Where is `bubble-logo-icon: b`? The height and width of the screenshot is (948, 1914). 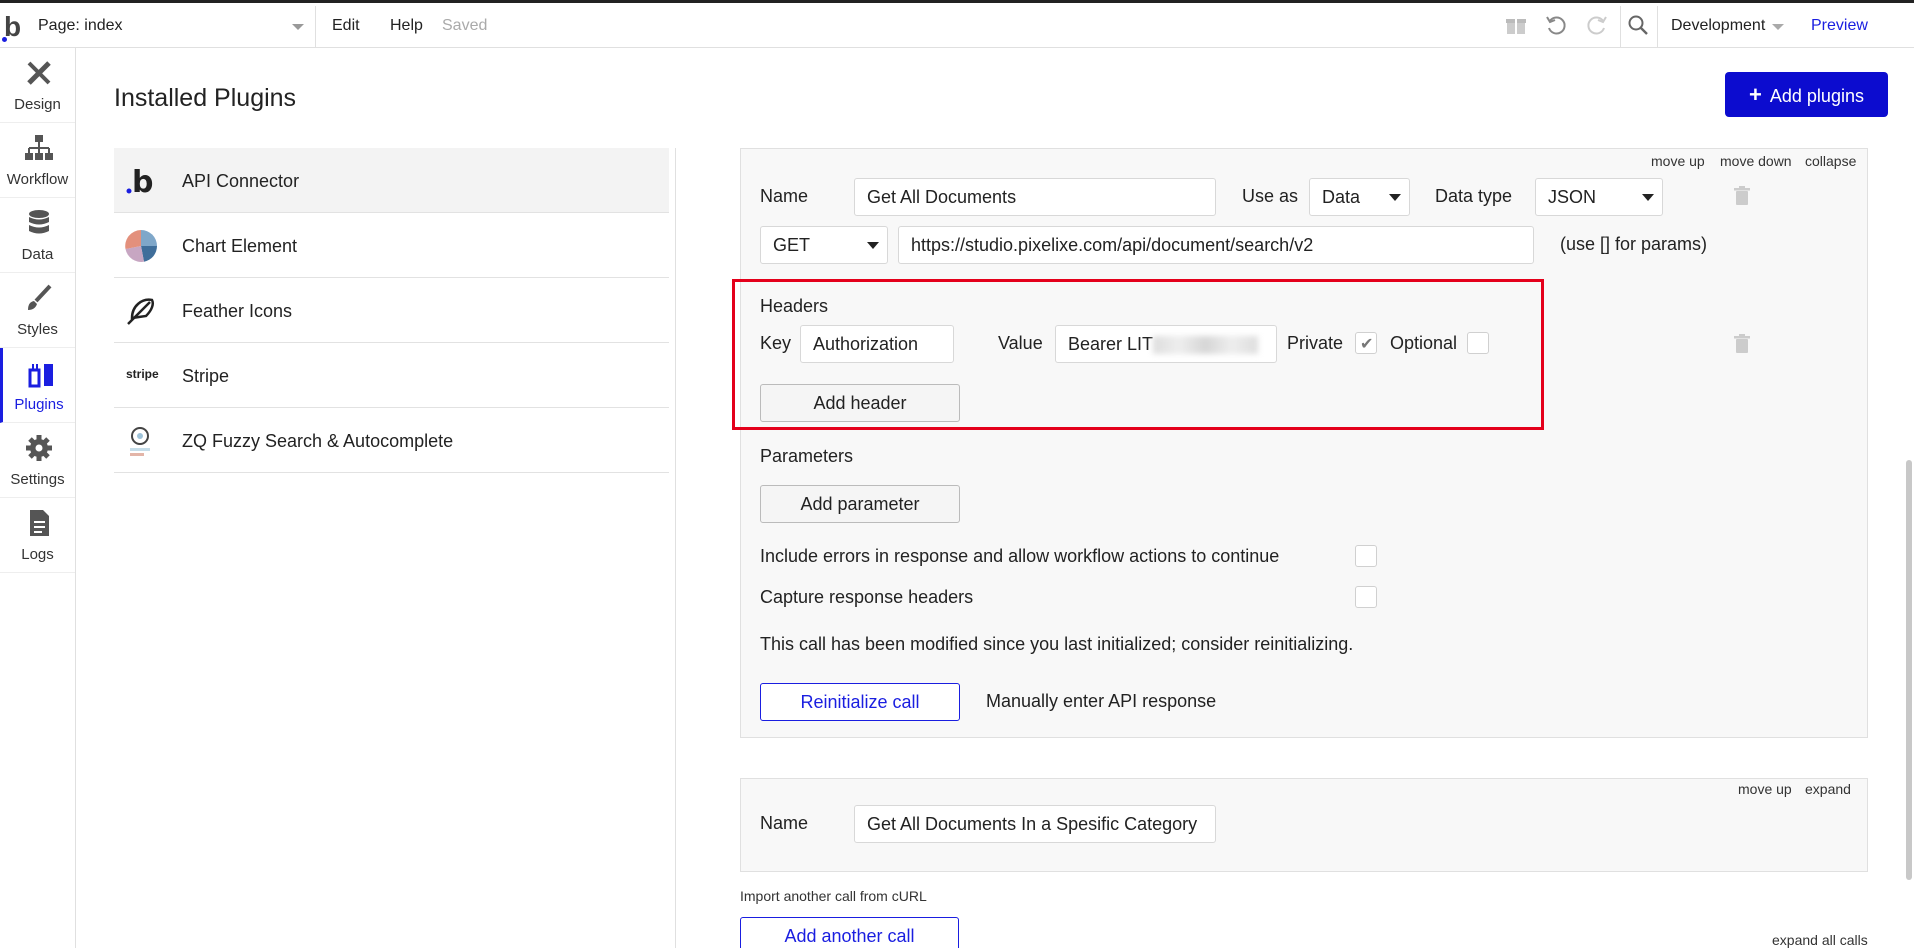
bubble-logo-icon: b is located at coordinates (141, 182).